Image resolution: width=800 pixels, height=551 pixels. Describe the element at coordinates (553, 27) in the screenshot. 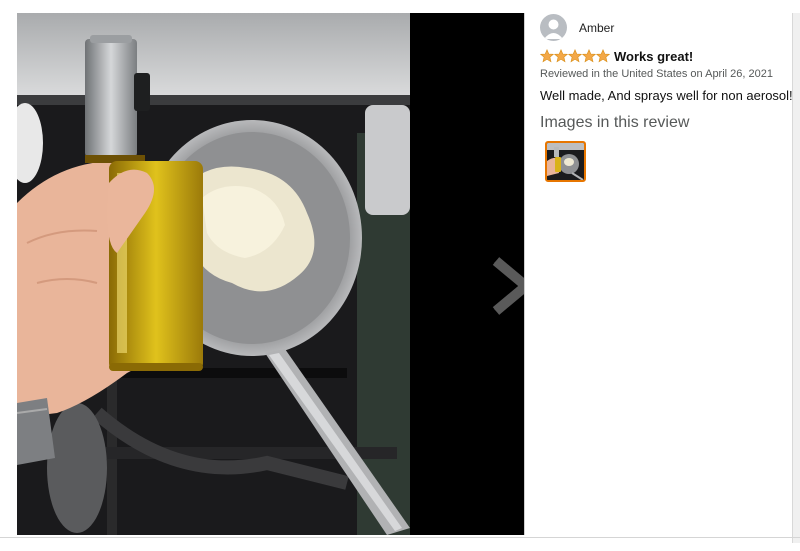

I see `user-avatar-icon` at that location.